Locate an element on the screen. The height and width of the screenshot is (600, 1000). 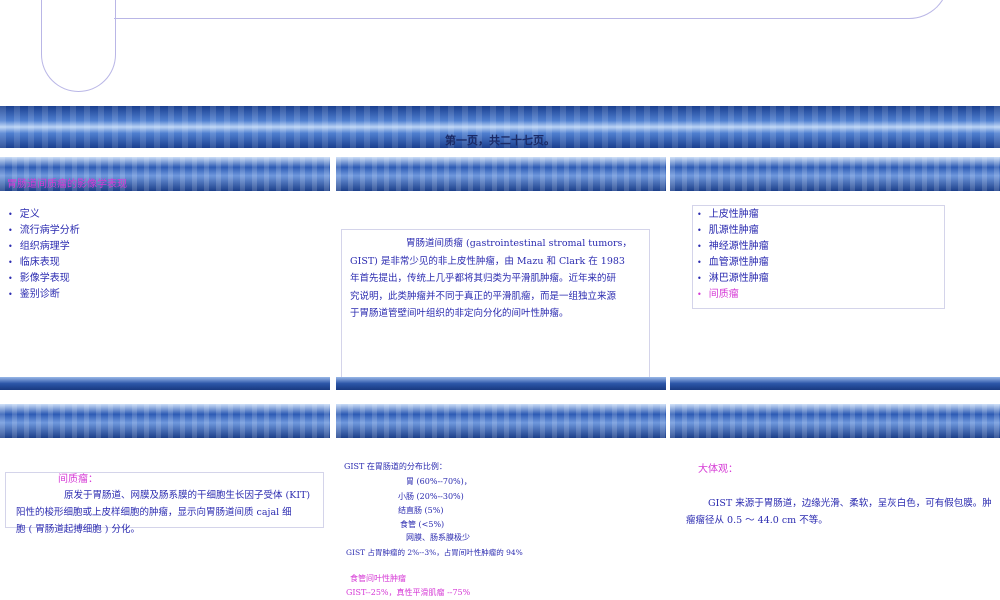
definition-line: GIST) 是非常少见的非上皮性肿瘤，由 Mazu 和 Clark 在 1983 is located at coordinates (487, 261).